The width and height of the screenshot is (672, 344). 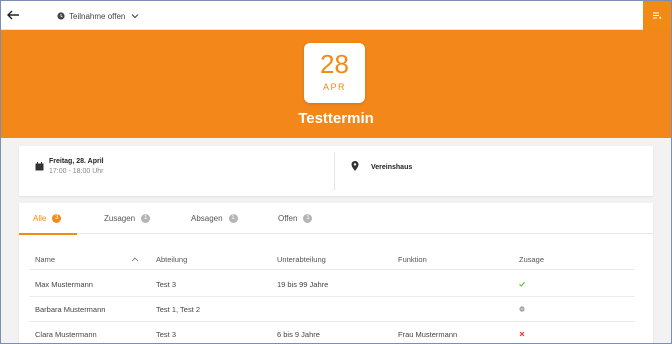 What do you see at coordinates (76, 171) in the screenshot?
I see `event-time: 17:00 - 18:00 Uhr` at bounding box center [76, 171].